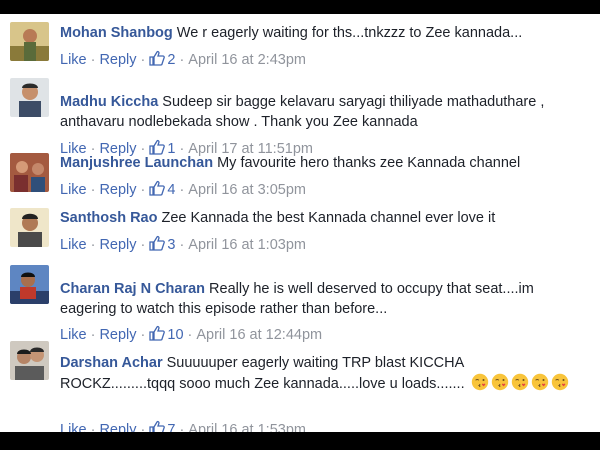 This screenshot has width=600, height=450. Describe the element at coordinates (247, 60) in the screenshot. I see `comment-date: April 16 at 2:43pm` at that location.